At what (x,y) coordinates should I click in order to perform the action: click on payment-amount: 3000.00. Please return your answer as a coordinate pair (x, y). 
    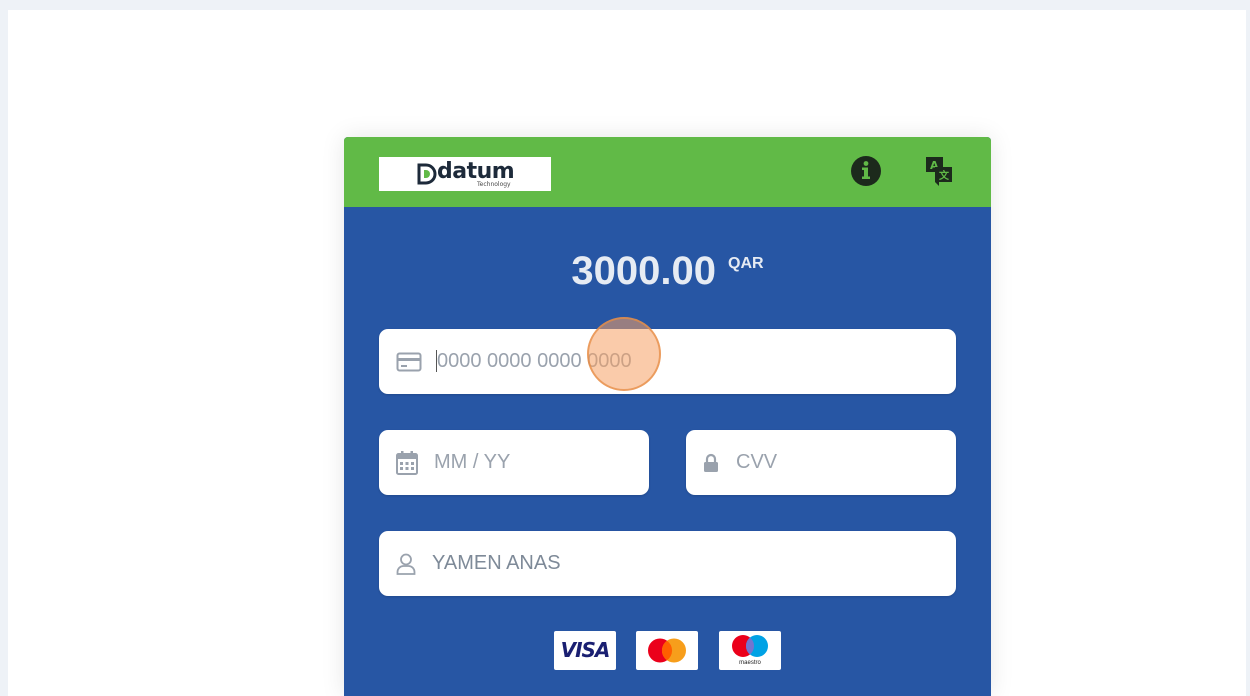
    Looking at the image, I should click on (644, 271).